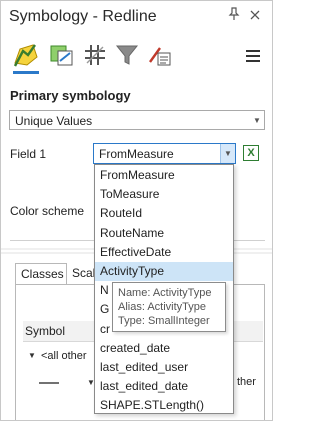 The width and height of the screenshot is (320, 421). What do you see at coordinates (47, 211) in the screenshot?
I see `color-scheme-label: Color scheme` at bounding box center [47, 211].